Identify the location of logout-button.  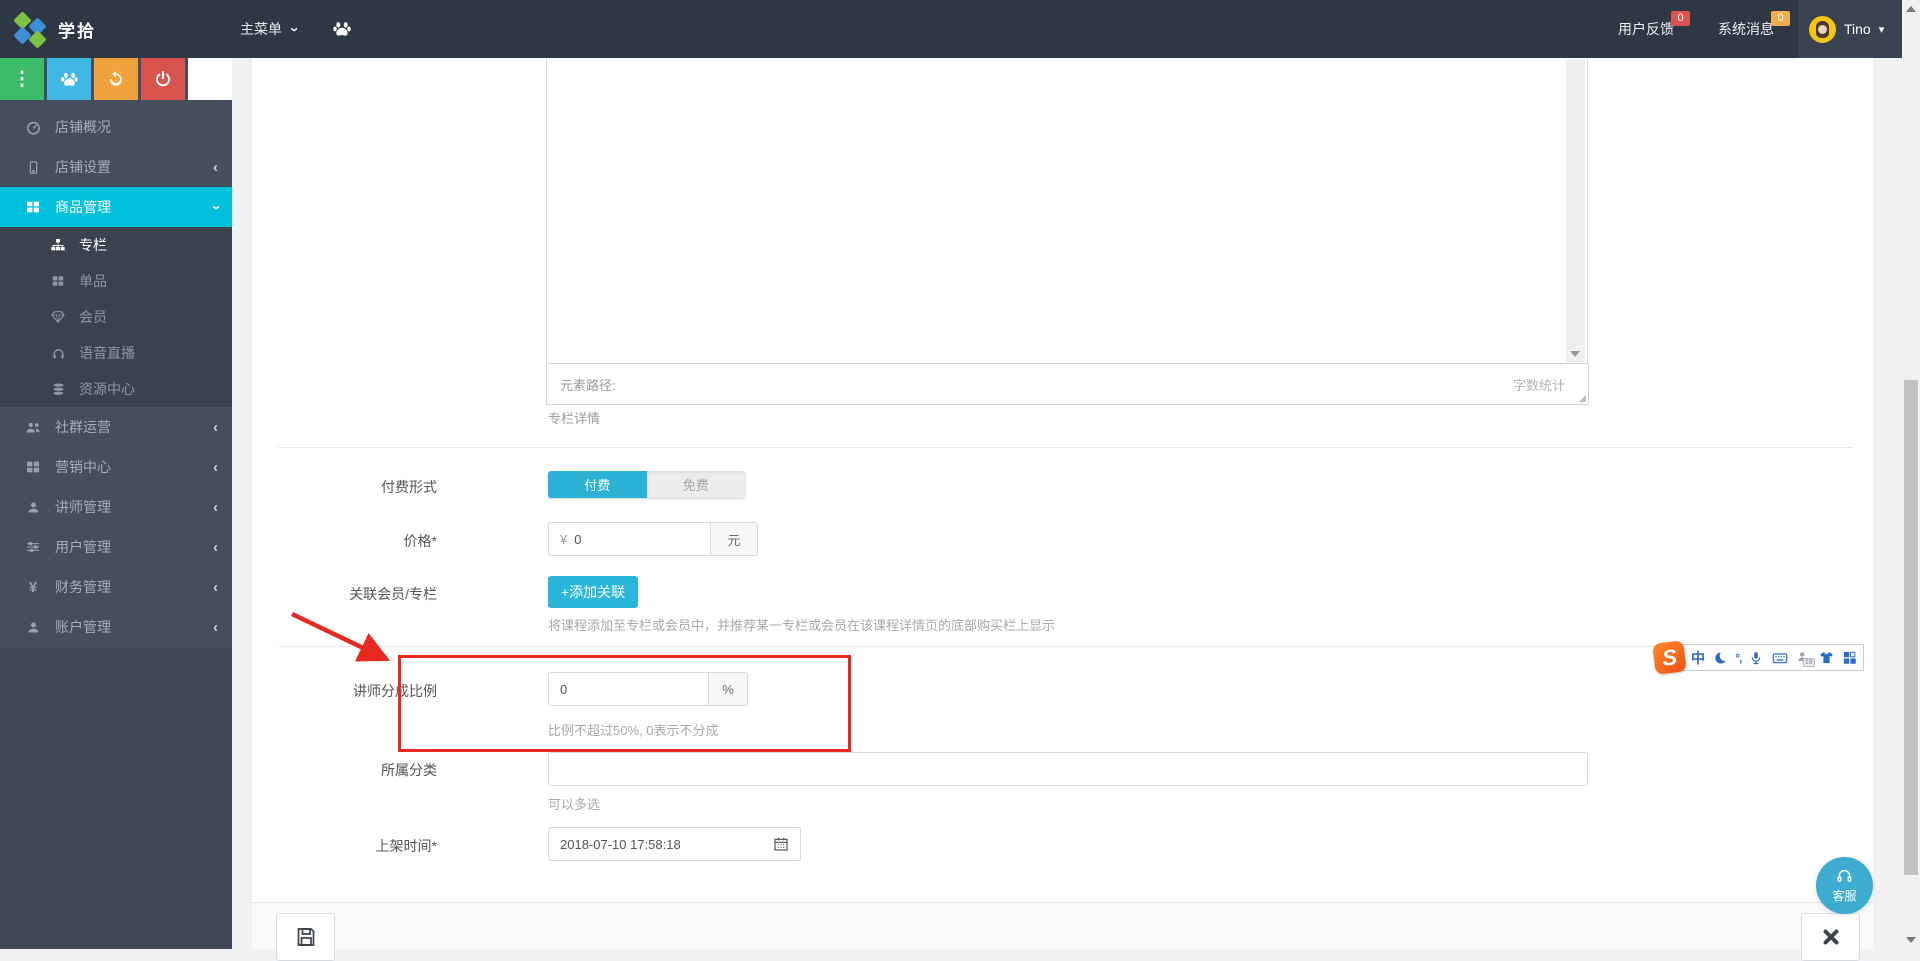
(163, 79).